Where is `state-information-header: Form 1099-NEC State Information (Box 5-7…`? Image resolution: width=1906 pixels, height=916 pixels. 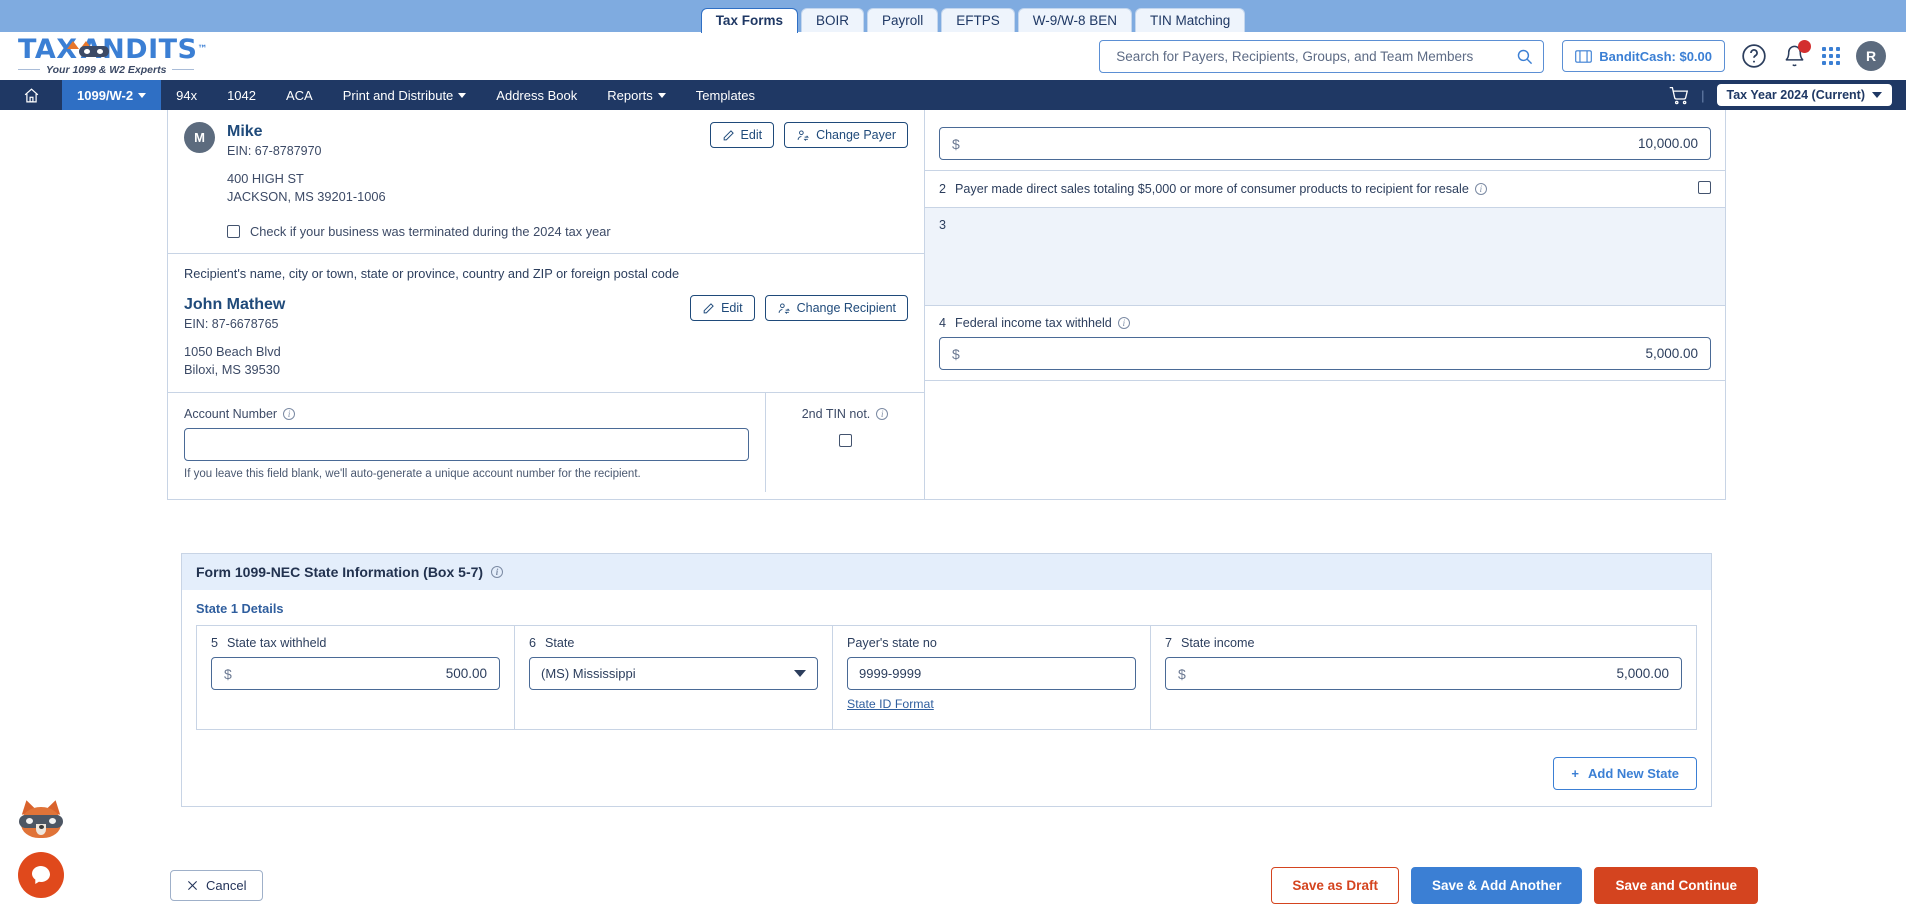
state-information-header: Form 1099-NEC State Information (Box 5-7… is located at coordinates (946, 572).